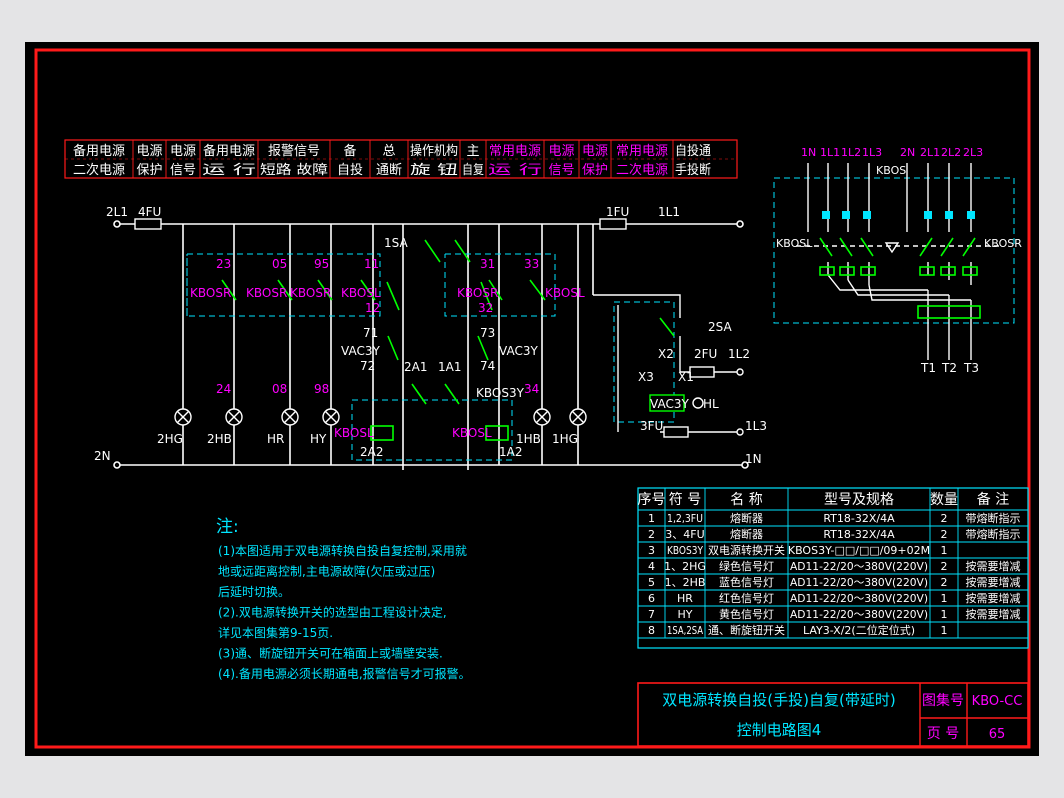  I want to click on label-2n: 2N, so click(102, 456).